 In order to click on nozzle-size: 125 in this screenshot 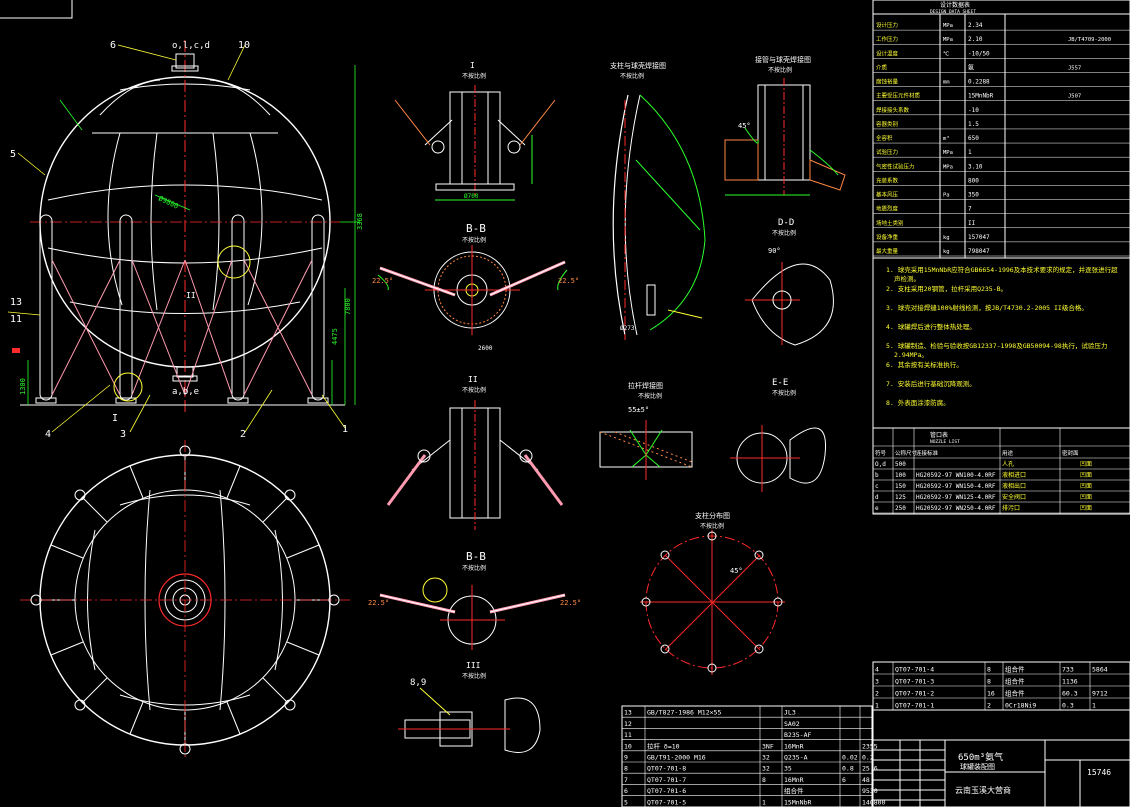, I will do `click(900, 497)`.